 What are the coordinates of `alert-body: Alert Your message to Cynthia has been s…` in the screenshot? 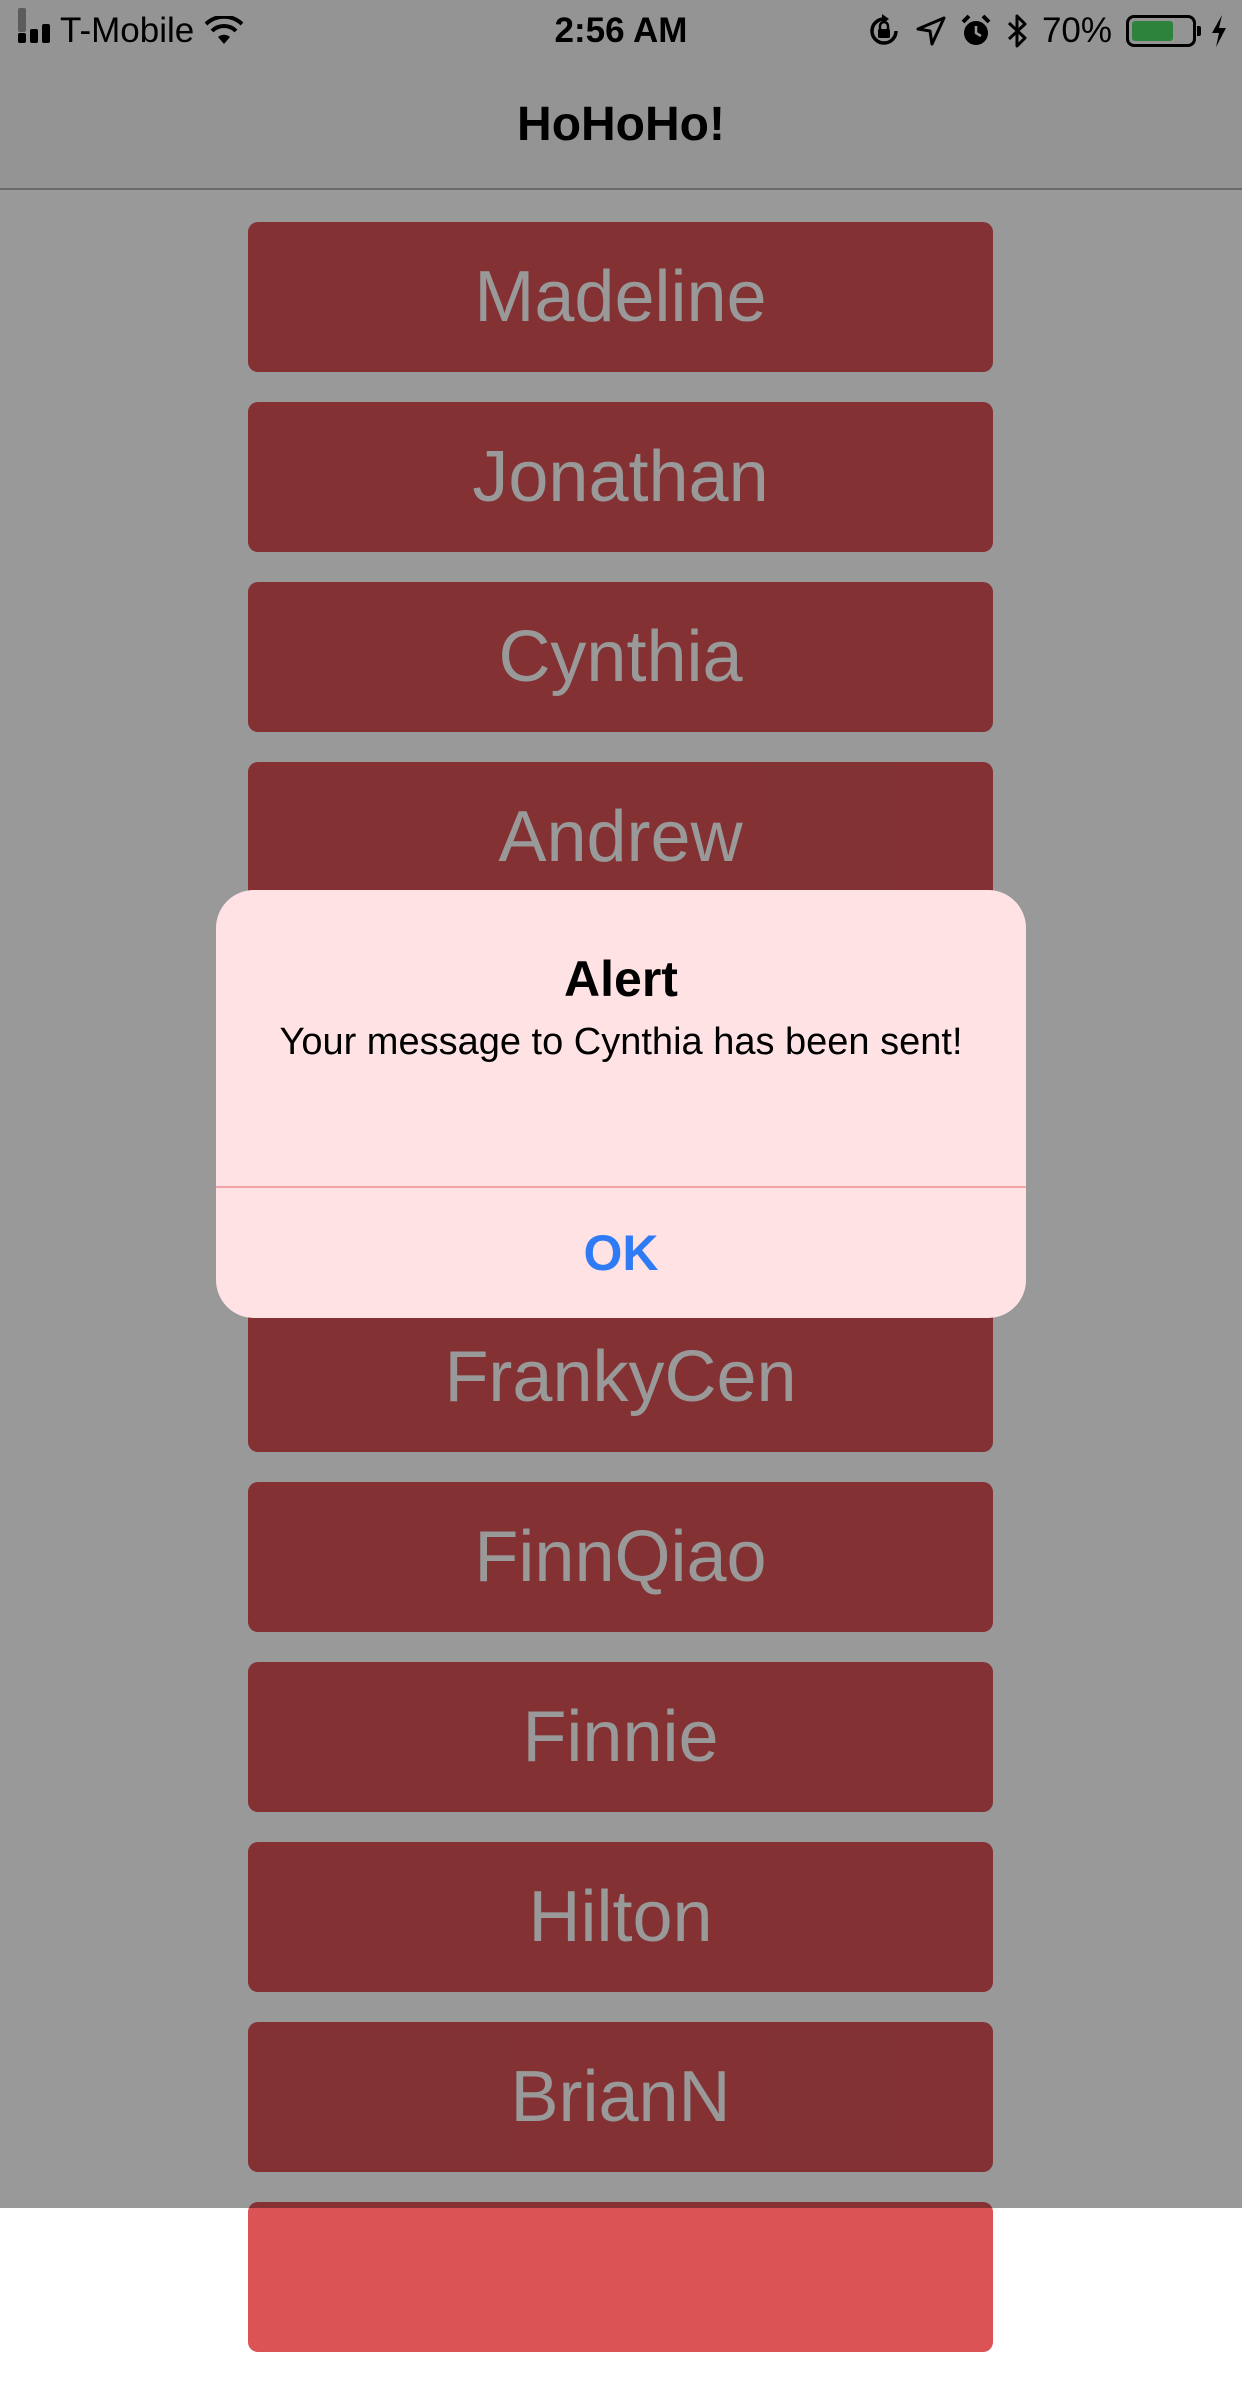 It's located at (621, 1038).